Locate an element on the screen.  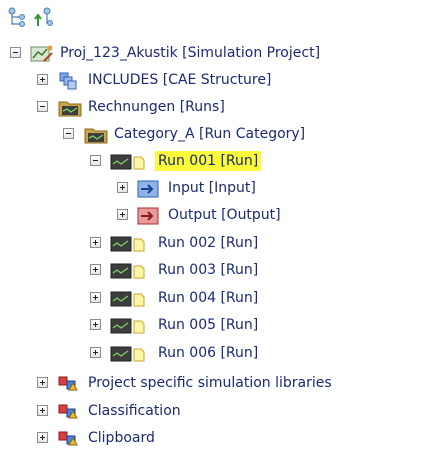
node-label: Clipboard is located at coordinates (121, 438).